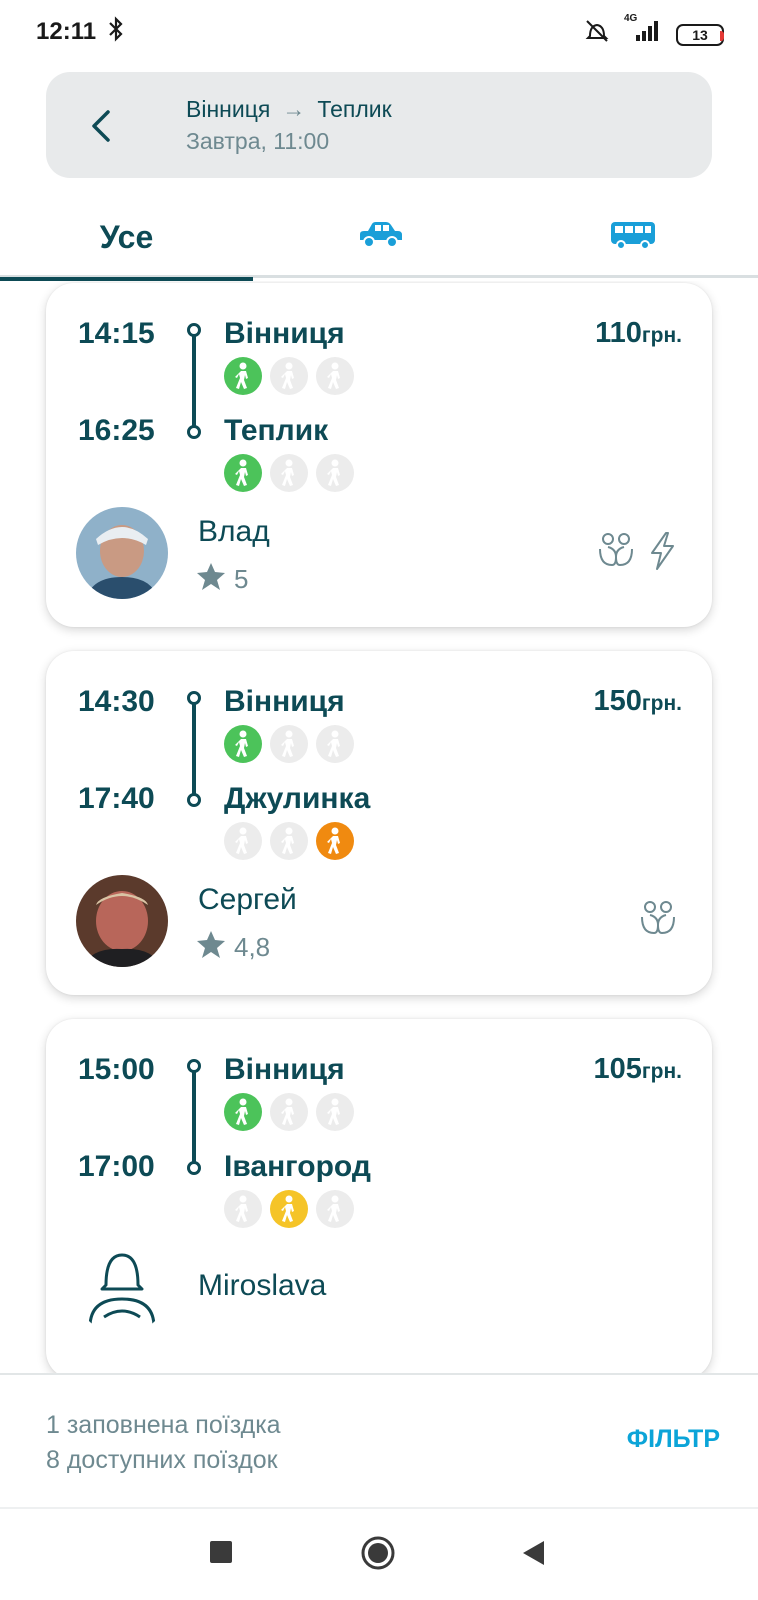 This screenshot has width=758, height=1600. I want to click on price-value: 150, so click(617, 701).